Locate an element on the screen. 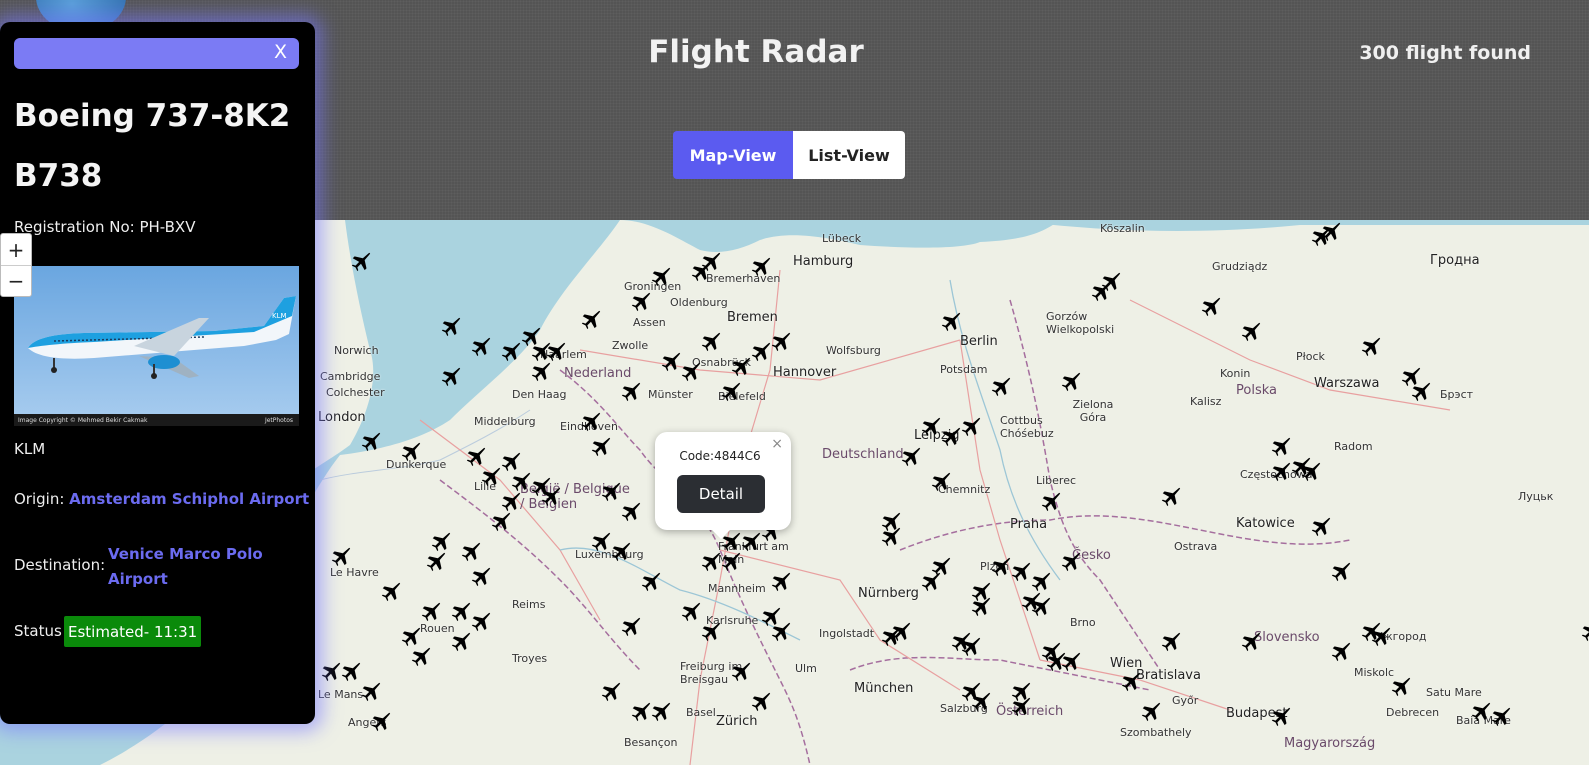  map-view-button: Map-View is located at coordinates (733, 155).